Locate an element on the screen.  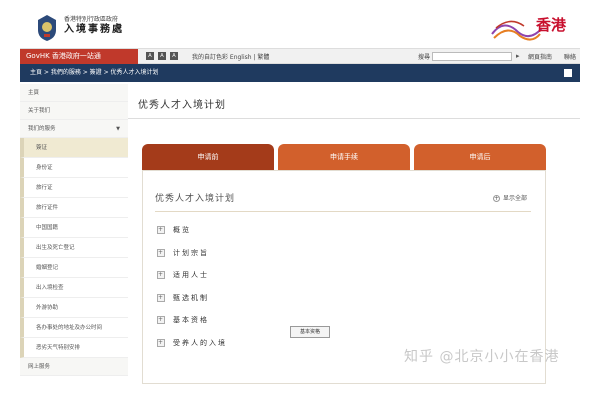
show-all-button: + 显示全部 is located at coordinates (509, 197).